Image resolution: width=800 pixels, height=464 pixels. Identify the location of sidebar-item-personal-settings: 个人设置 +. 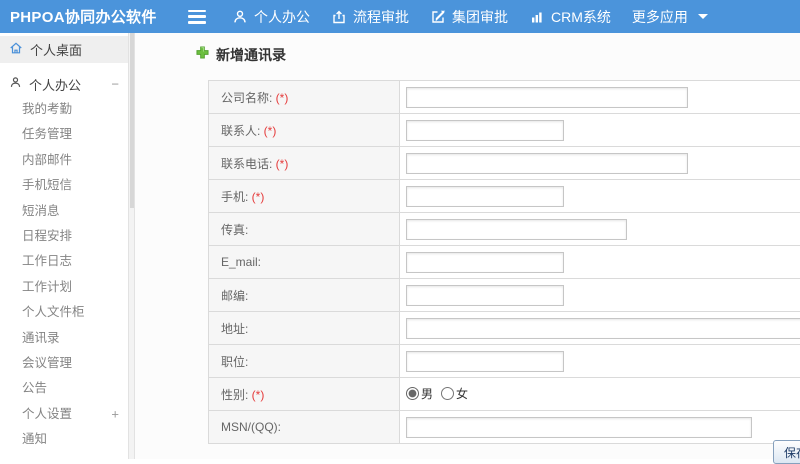
(64, 414).